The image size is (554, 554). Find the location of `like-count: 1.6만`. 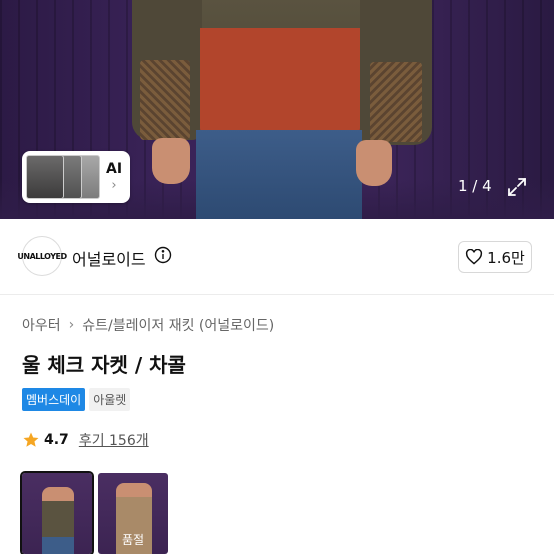

like-count: 1.6만 is located at coordinates (506, 257).